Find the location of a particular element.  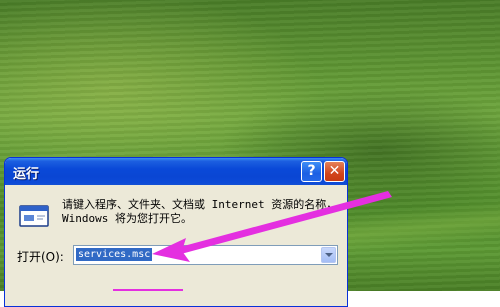

title-bar: 运行 ? ✕ is located at coordinates (176, 171).